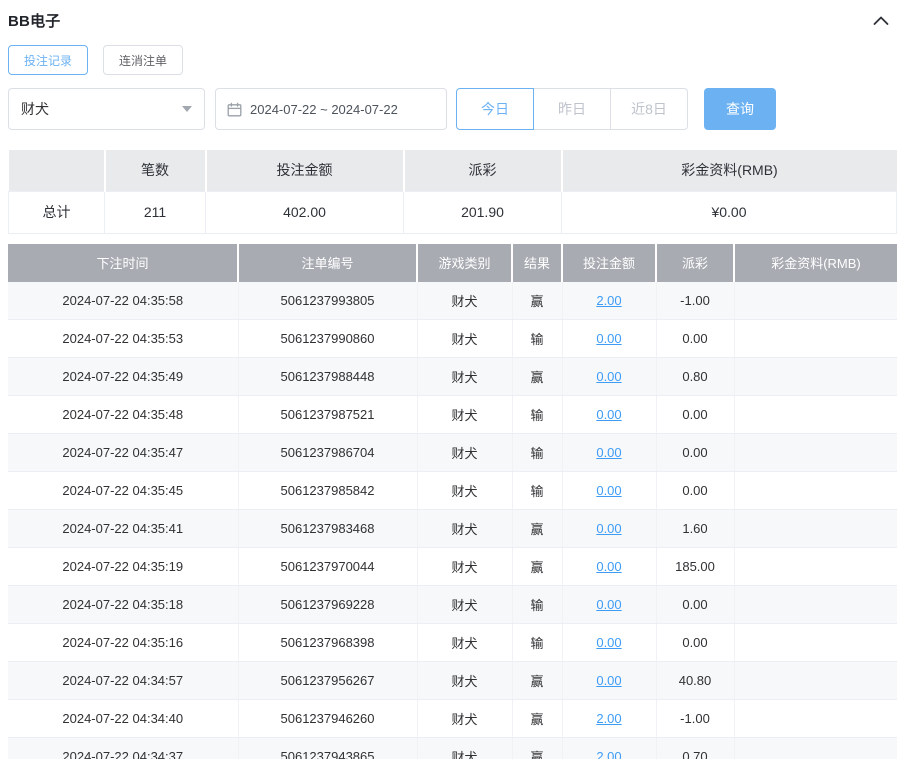  What do you see at coordinates (881, 20) in the screenshot?
I see `chevron-up-icon` at bounding box center [881, 20].